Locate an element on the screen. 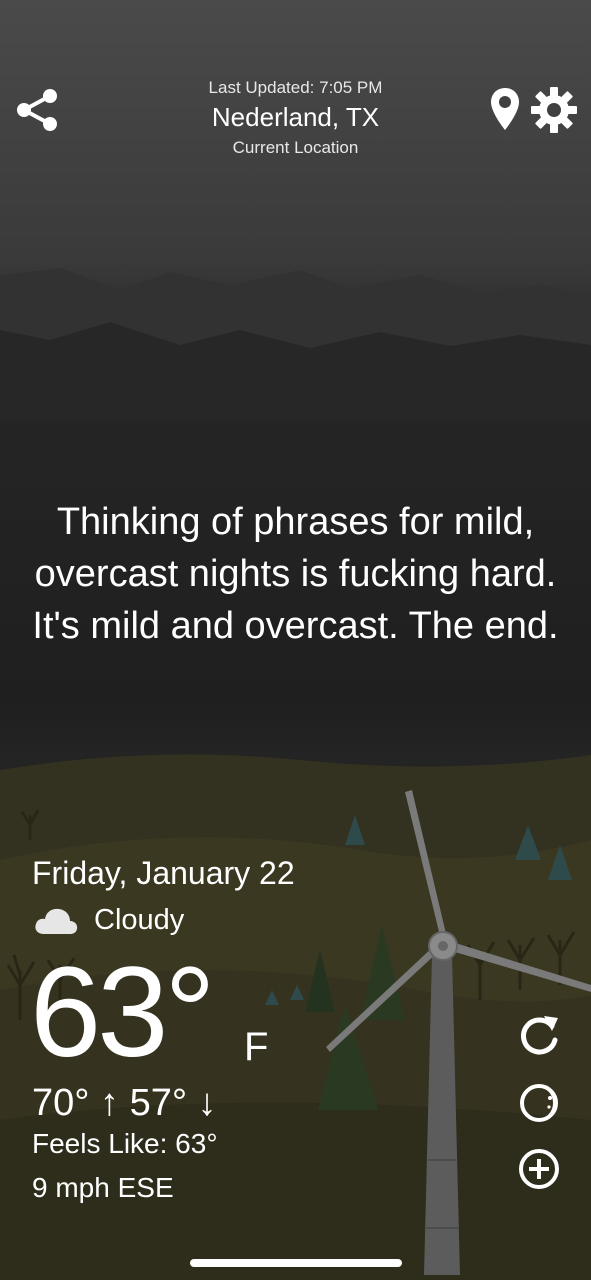  temperature-unit: F is located at coordinates (256, 1047).